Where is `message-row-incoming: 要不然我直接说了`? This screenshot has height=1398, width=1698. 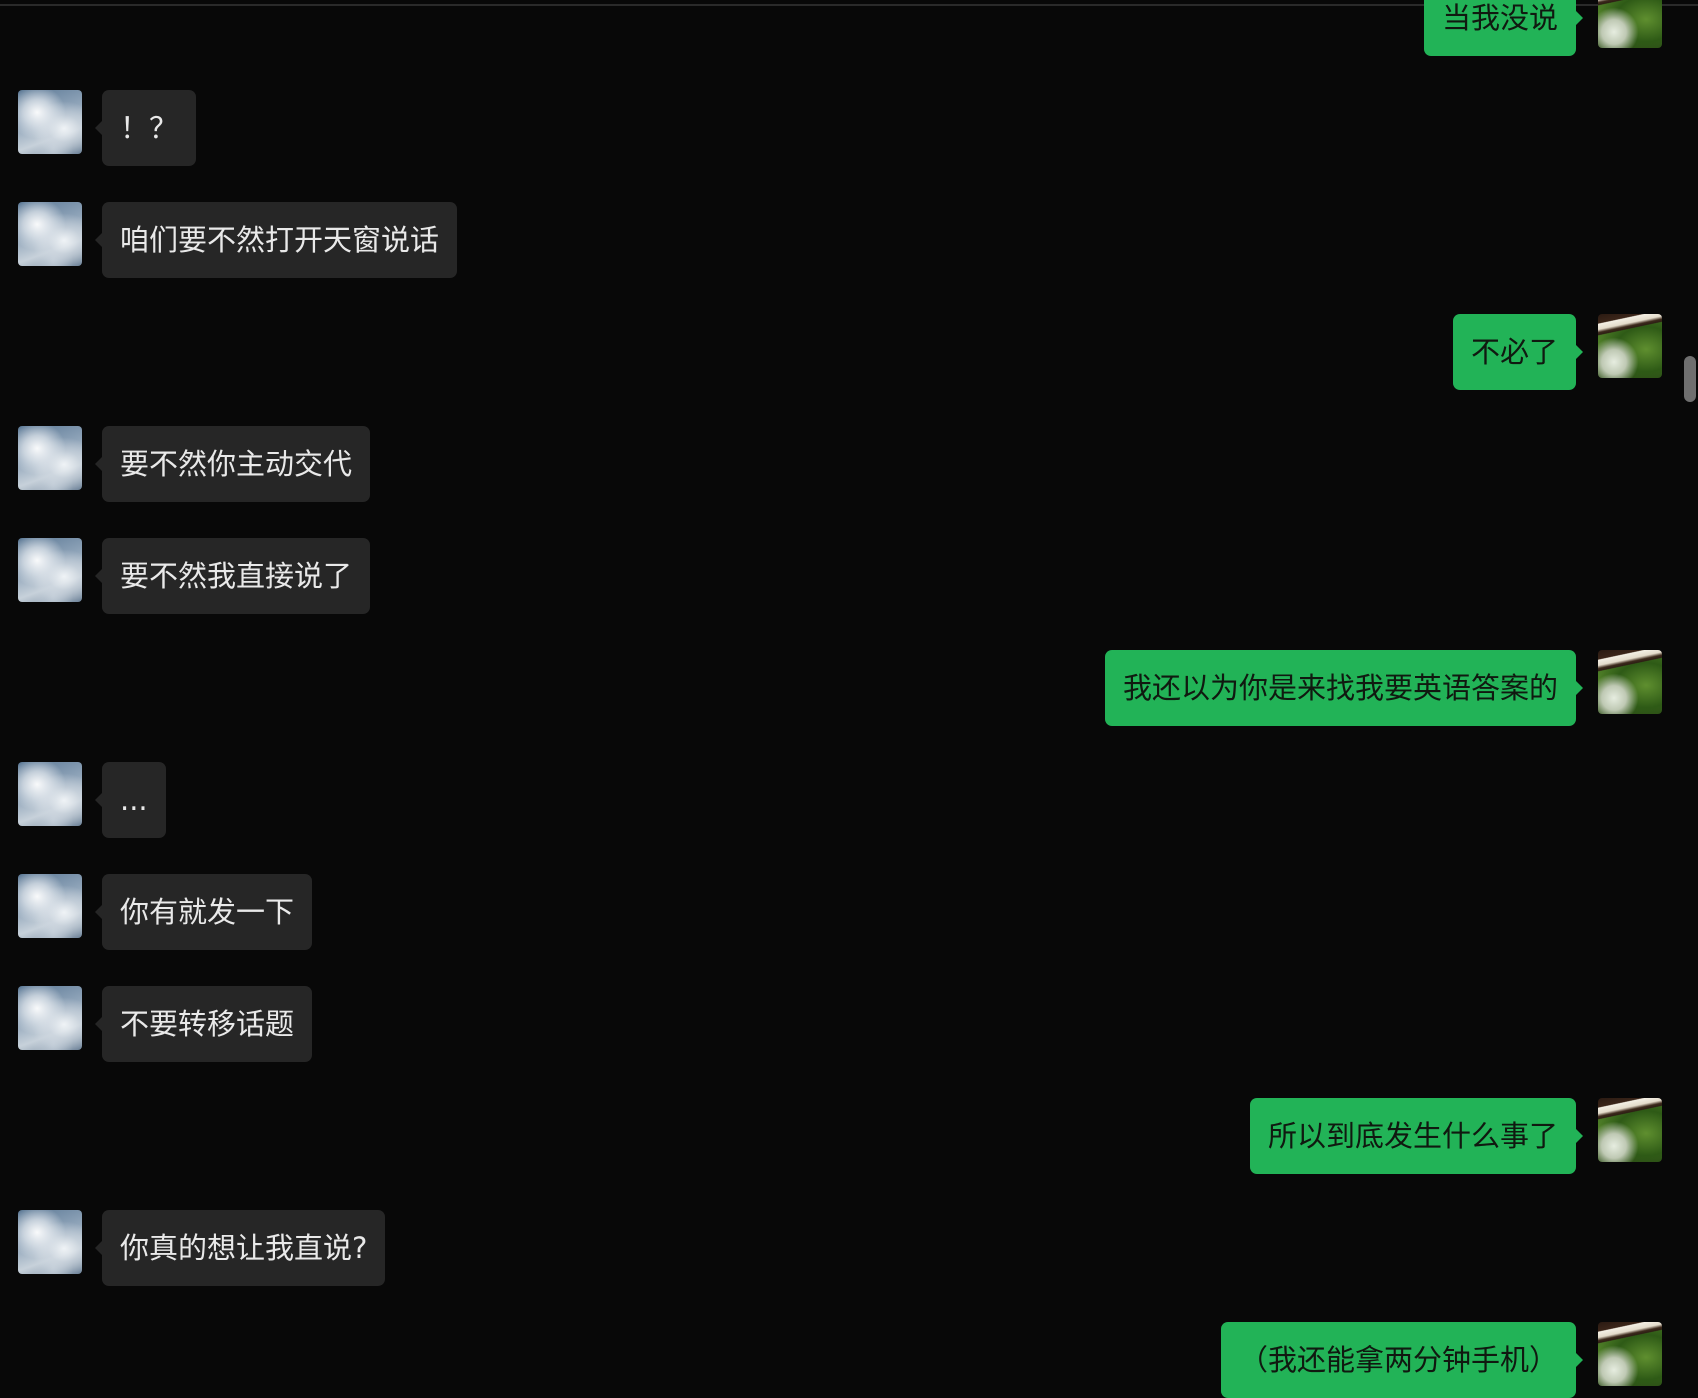
message-row-incoming: 要不然我直接说了 is located at coordinates (849, 576).